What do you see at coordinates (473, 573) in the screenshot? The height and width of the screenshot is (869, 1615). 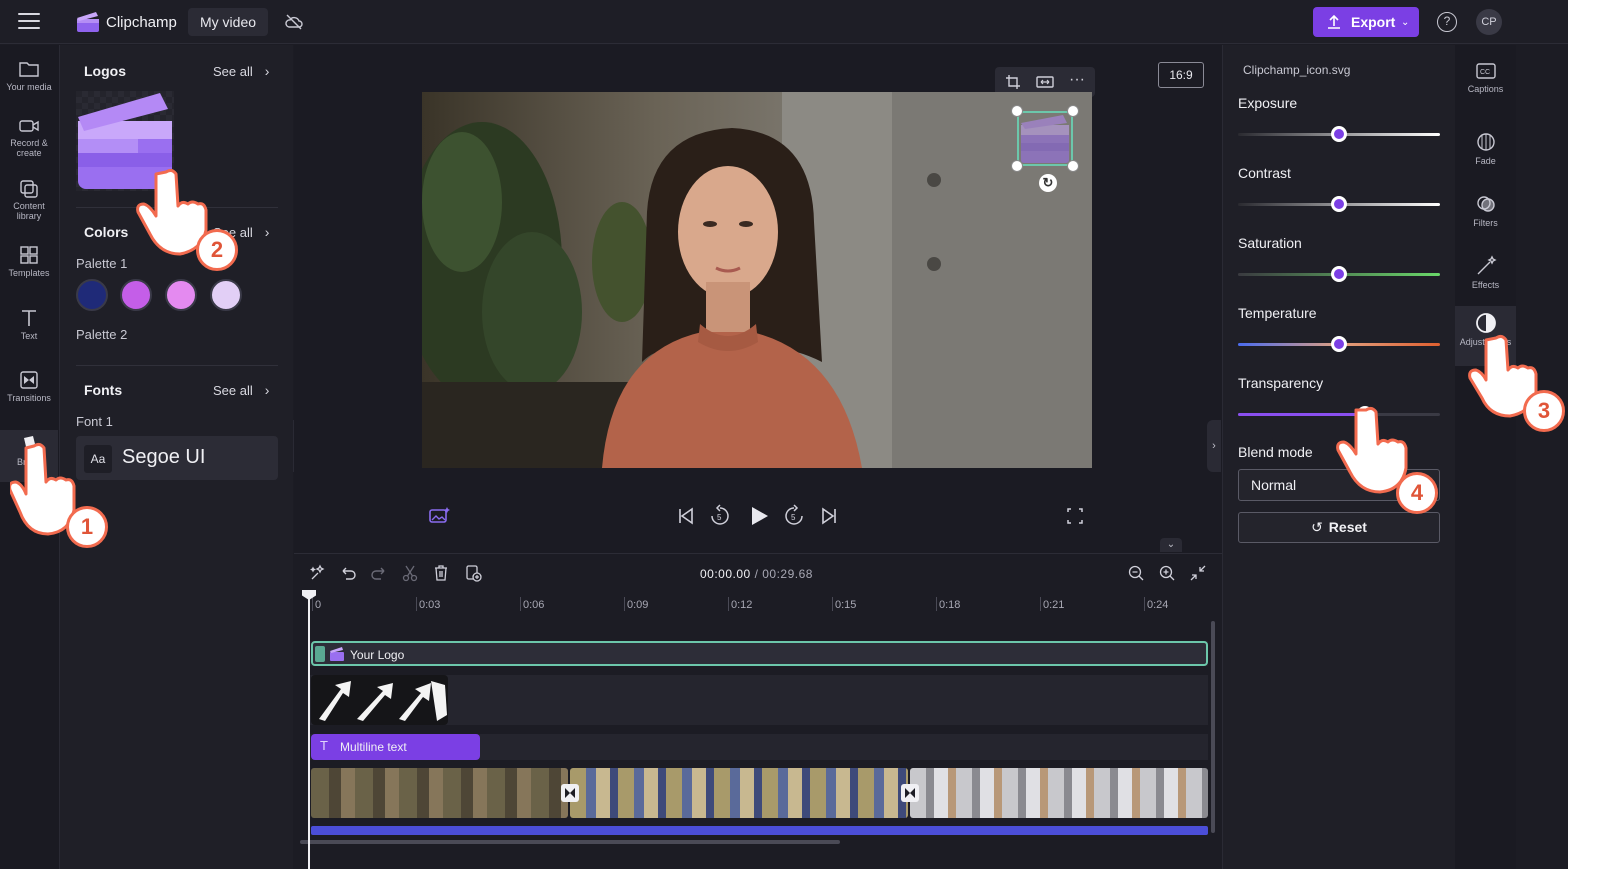 I see `add-to-timeline-icon` at bounding box center [473, 573].